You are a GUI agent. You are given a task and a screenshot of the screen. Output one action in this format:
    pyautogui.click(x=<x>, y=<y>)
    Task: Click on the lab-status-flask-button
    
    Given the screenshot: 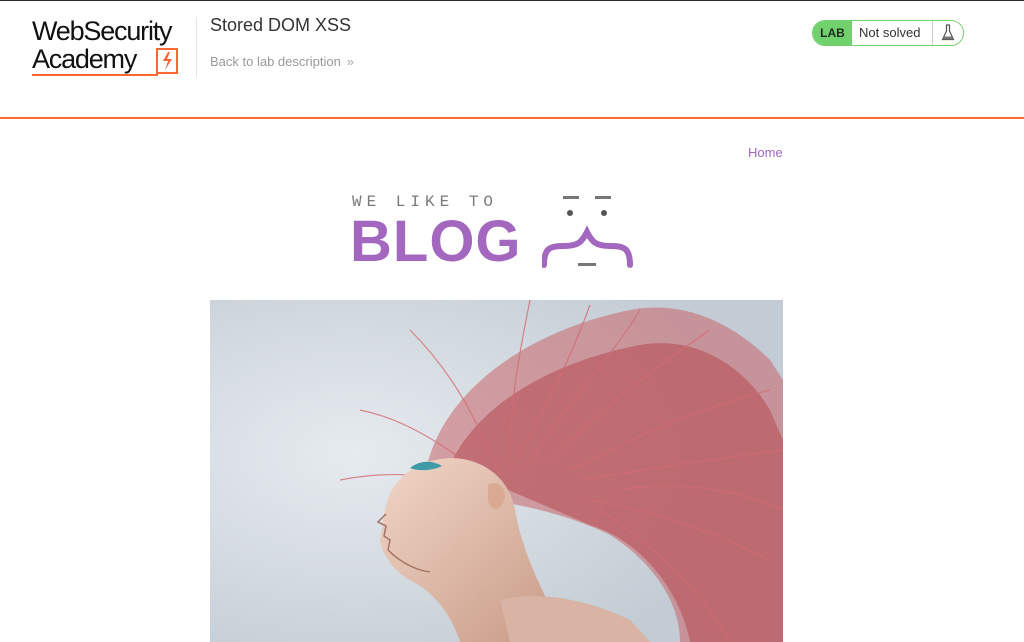 What is the action you would take?
    pyautogui.click(x=947, y=33)
    